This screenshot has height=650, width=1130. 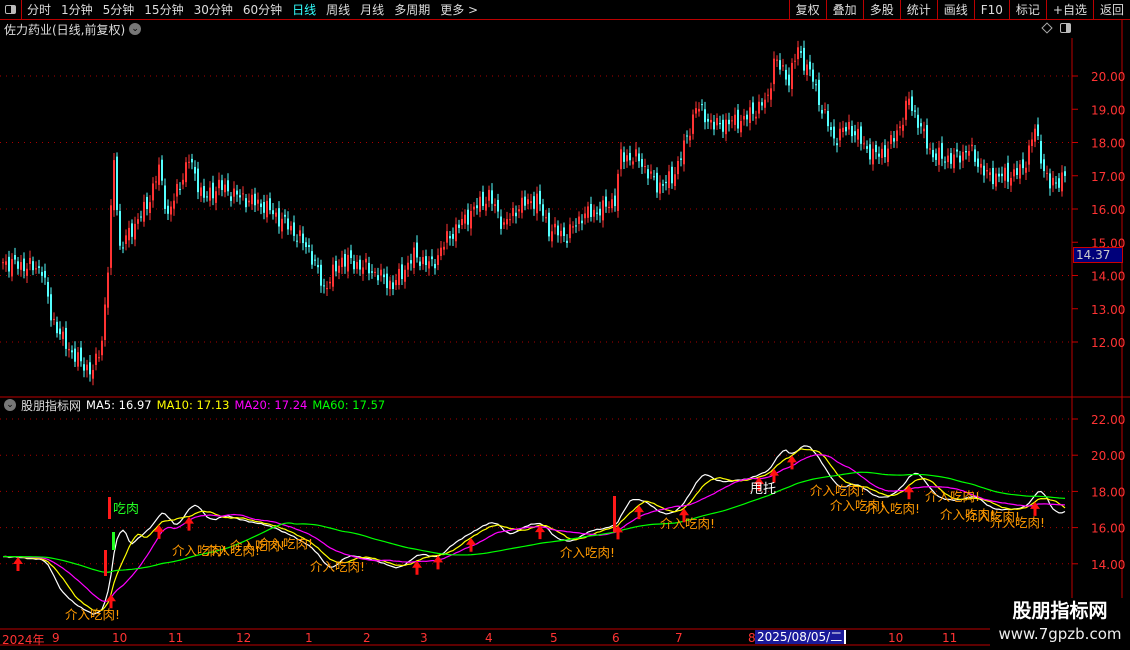 What do you see at coordinates (991, 10) in the screenshot?
I see `toolbar-button: F10` at bounding box center [991, 10].